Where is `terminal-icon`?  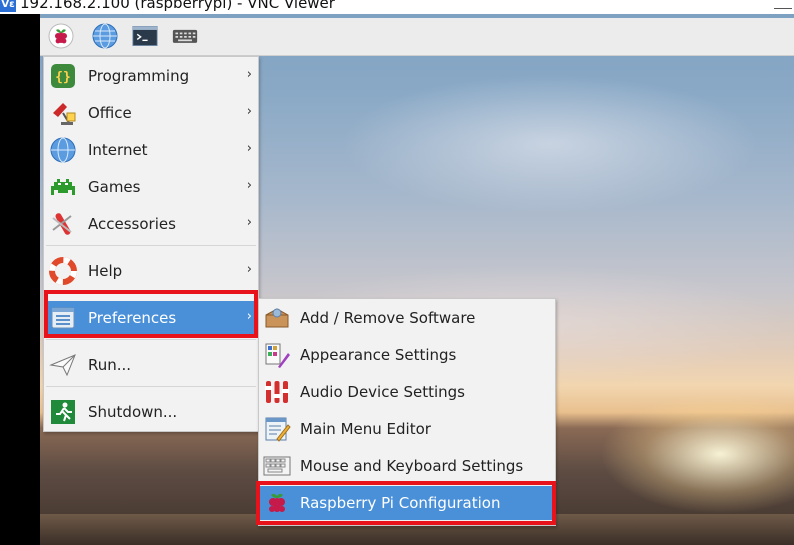
terminal-icon is located at coordinates (145, 36).